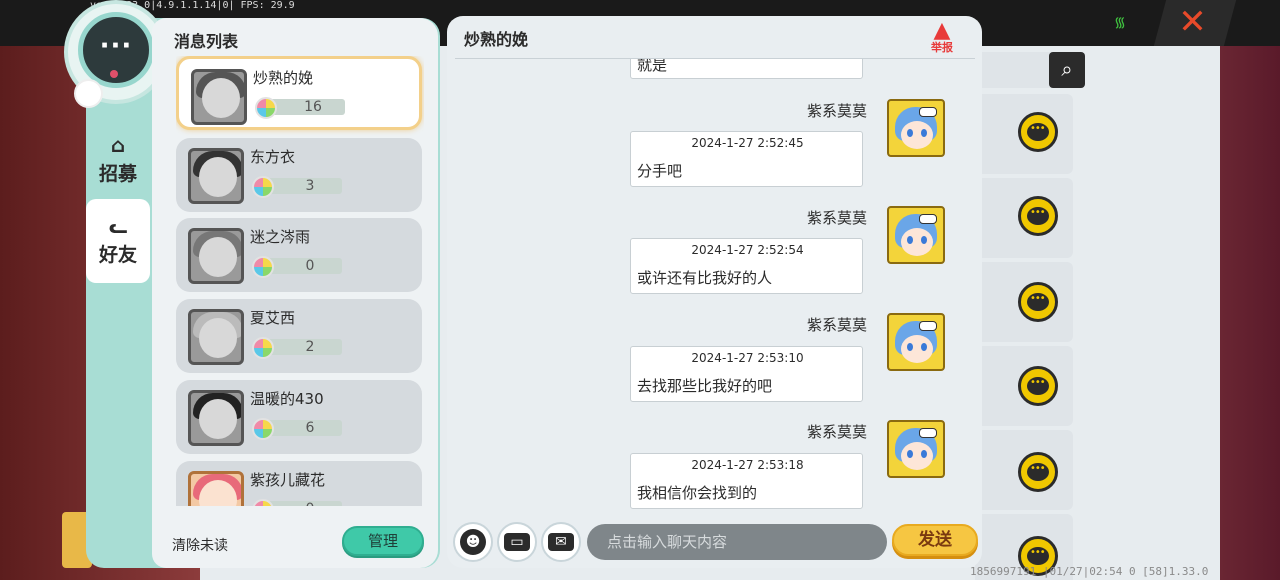  I want to click on floating-dot, so click(88, 93).